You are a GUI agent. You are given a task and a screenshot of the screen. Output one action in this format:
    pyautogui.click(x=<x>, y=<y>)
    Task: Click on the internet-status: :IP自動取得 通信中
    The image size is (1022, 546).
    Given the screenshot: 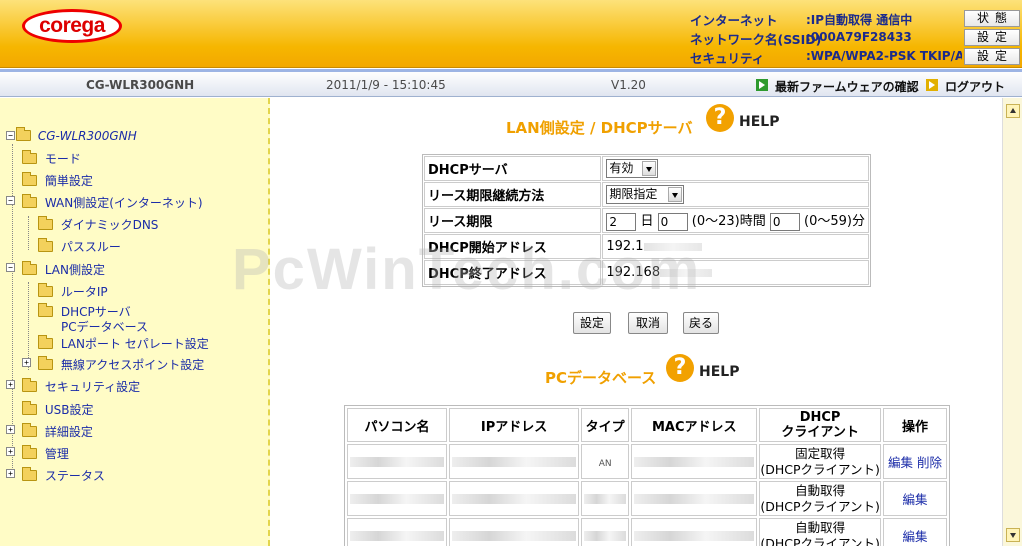 What is the action you would take?
    pyautogui.click(x=859, y=20)
    